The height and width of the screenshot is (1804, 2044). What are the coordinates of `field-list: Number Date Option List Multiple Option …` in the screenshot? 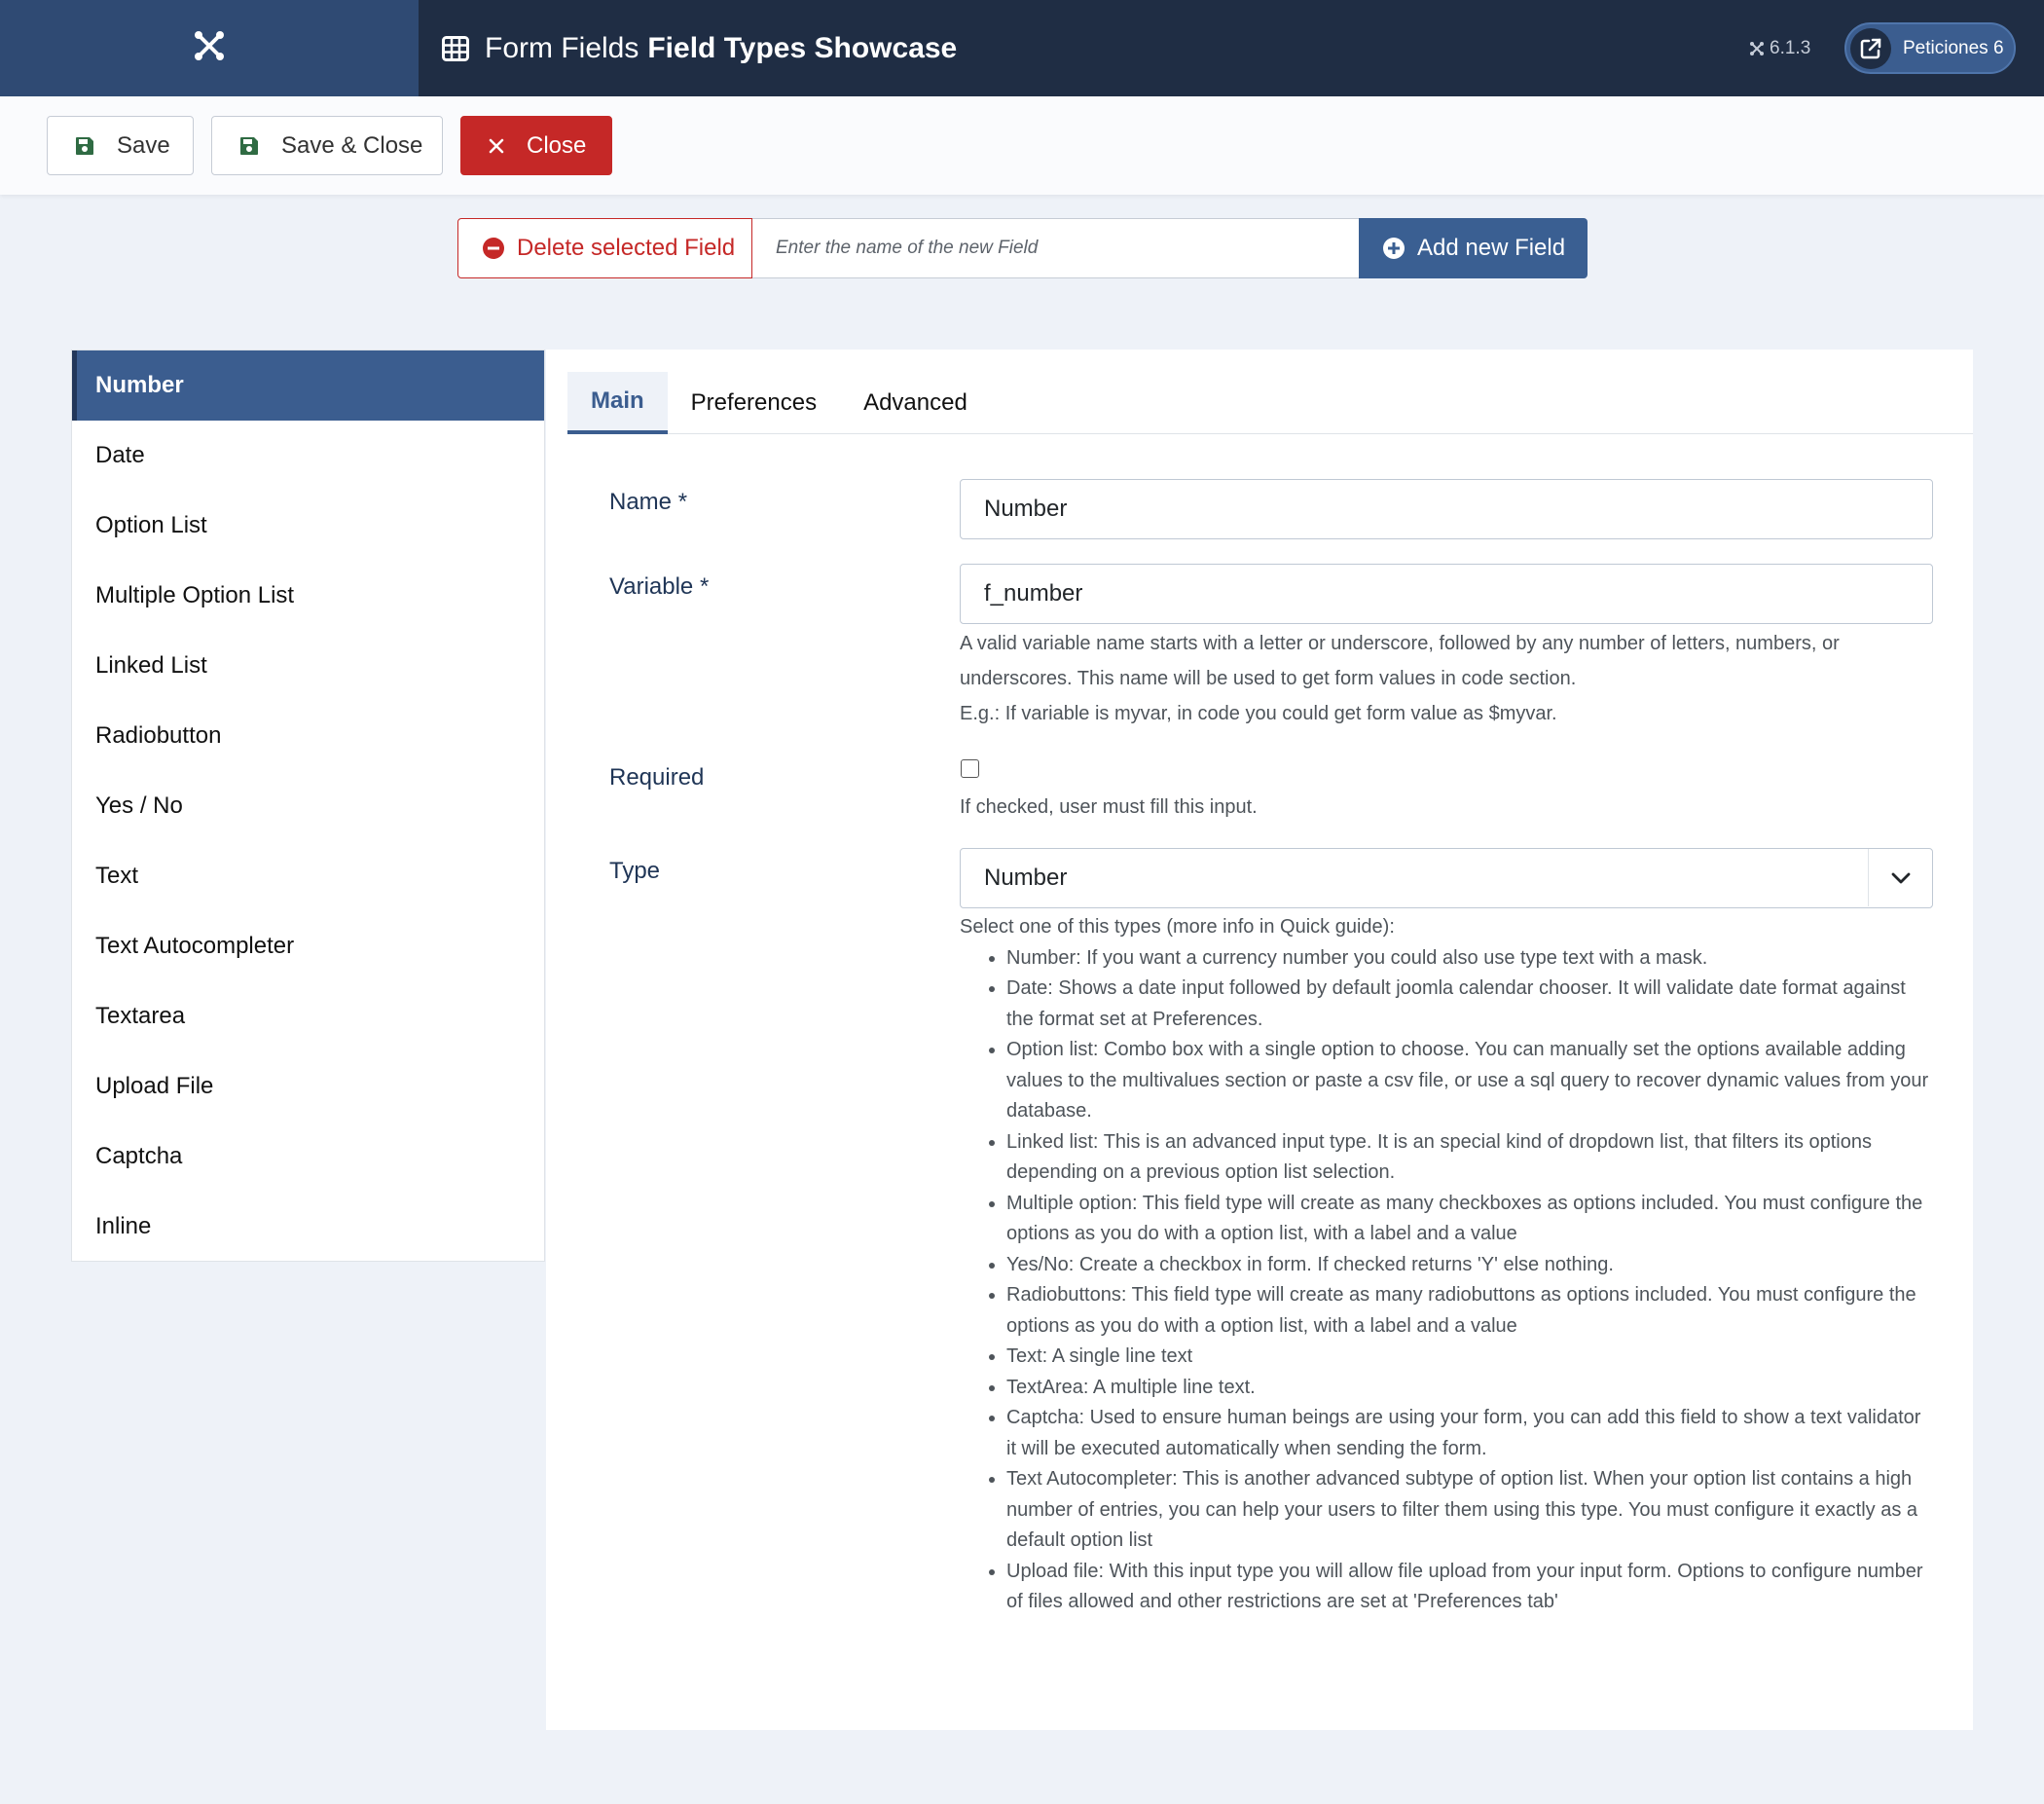 It's located at (308, 806).